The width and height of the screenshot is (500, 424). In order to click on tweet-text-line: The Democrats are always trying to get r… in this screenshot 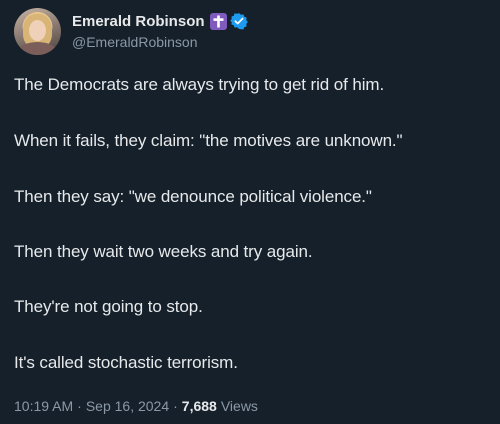, I will do `click(199, 84)`.